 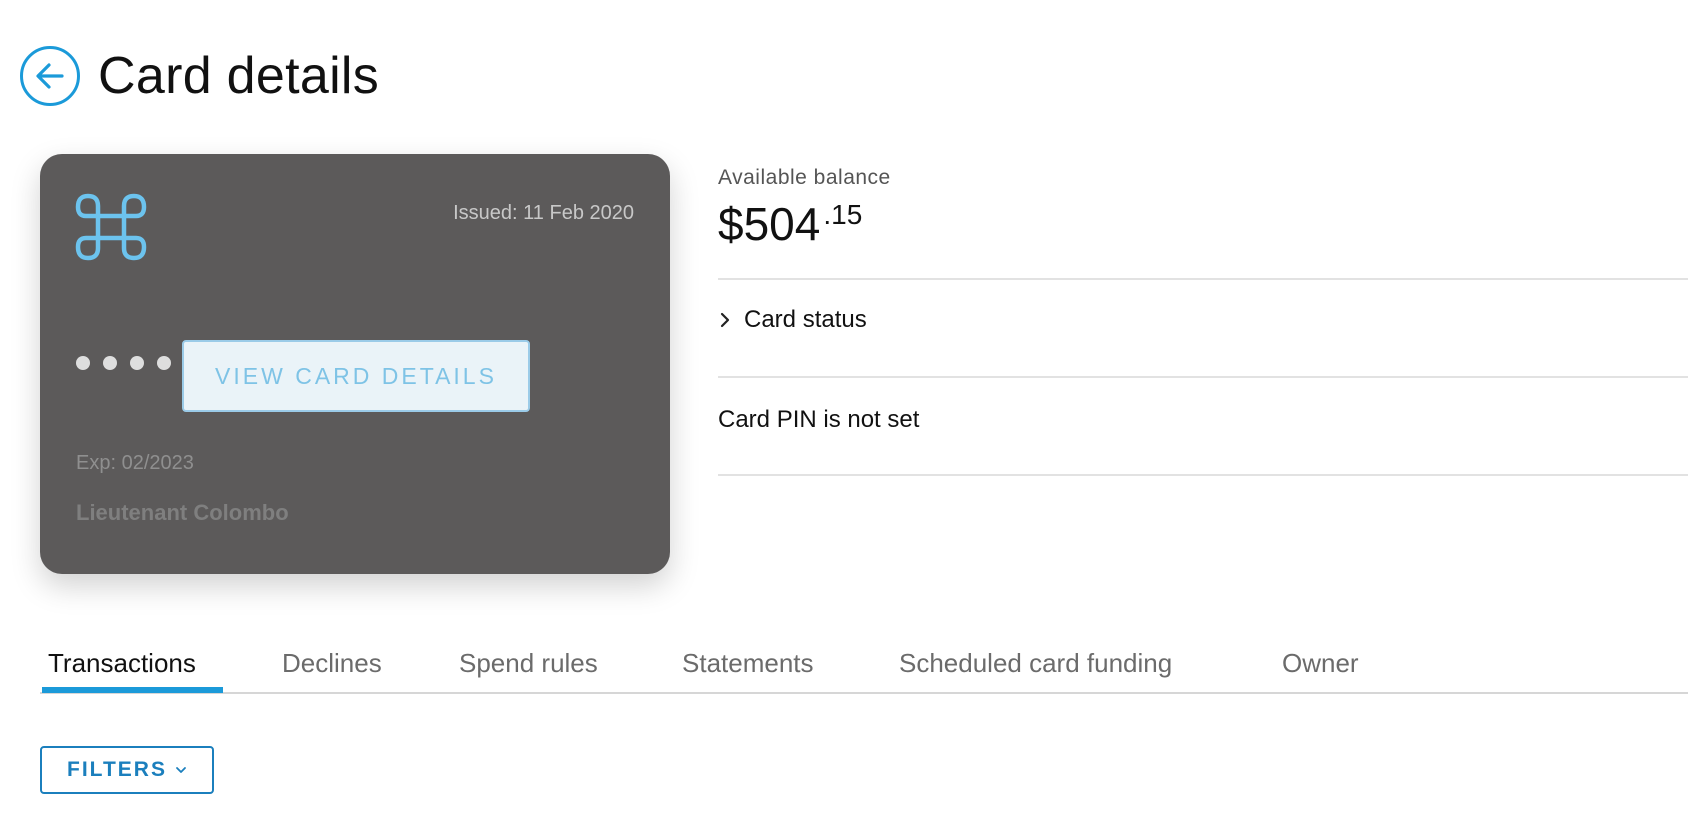 What do you see at coordinates (332, 663) in the screenshot?
I see `tab-declines: Declines` at bounding box center [332, 663].